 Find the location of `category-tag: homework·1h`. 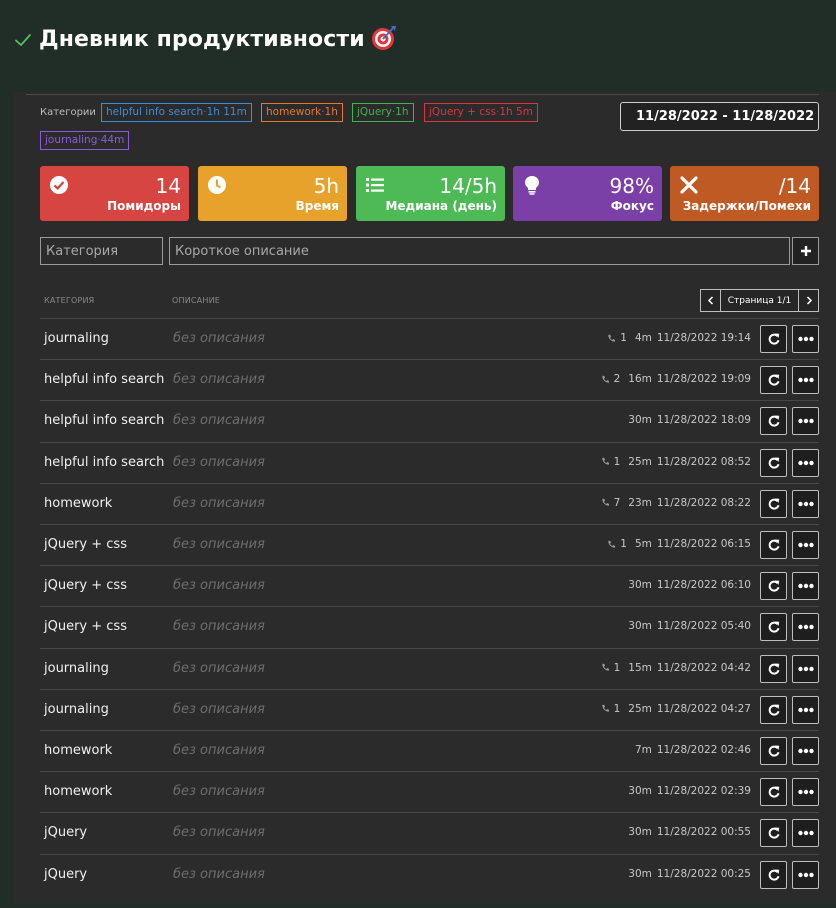

category-tag: homework·1h is located at coordinates (302, 112).